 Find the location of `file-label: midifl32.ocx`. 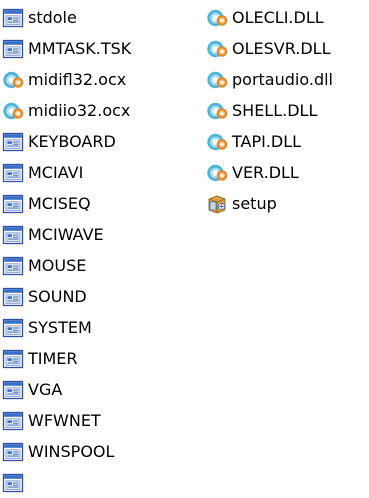

file-label: midifl32.ocx is located at coordinates (77, 79).